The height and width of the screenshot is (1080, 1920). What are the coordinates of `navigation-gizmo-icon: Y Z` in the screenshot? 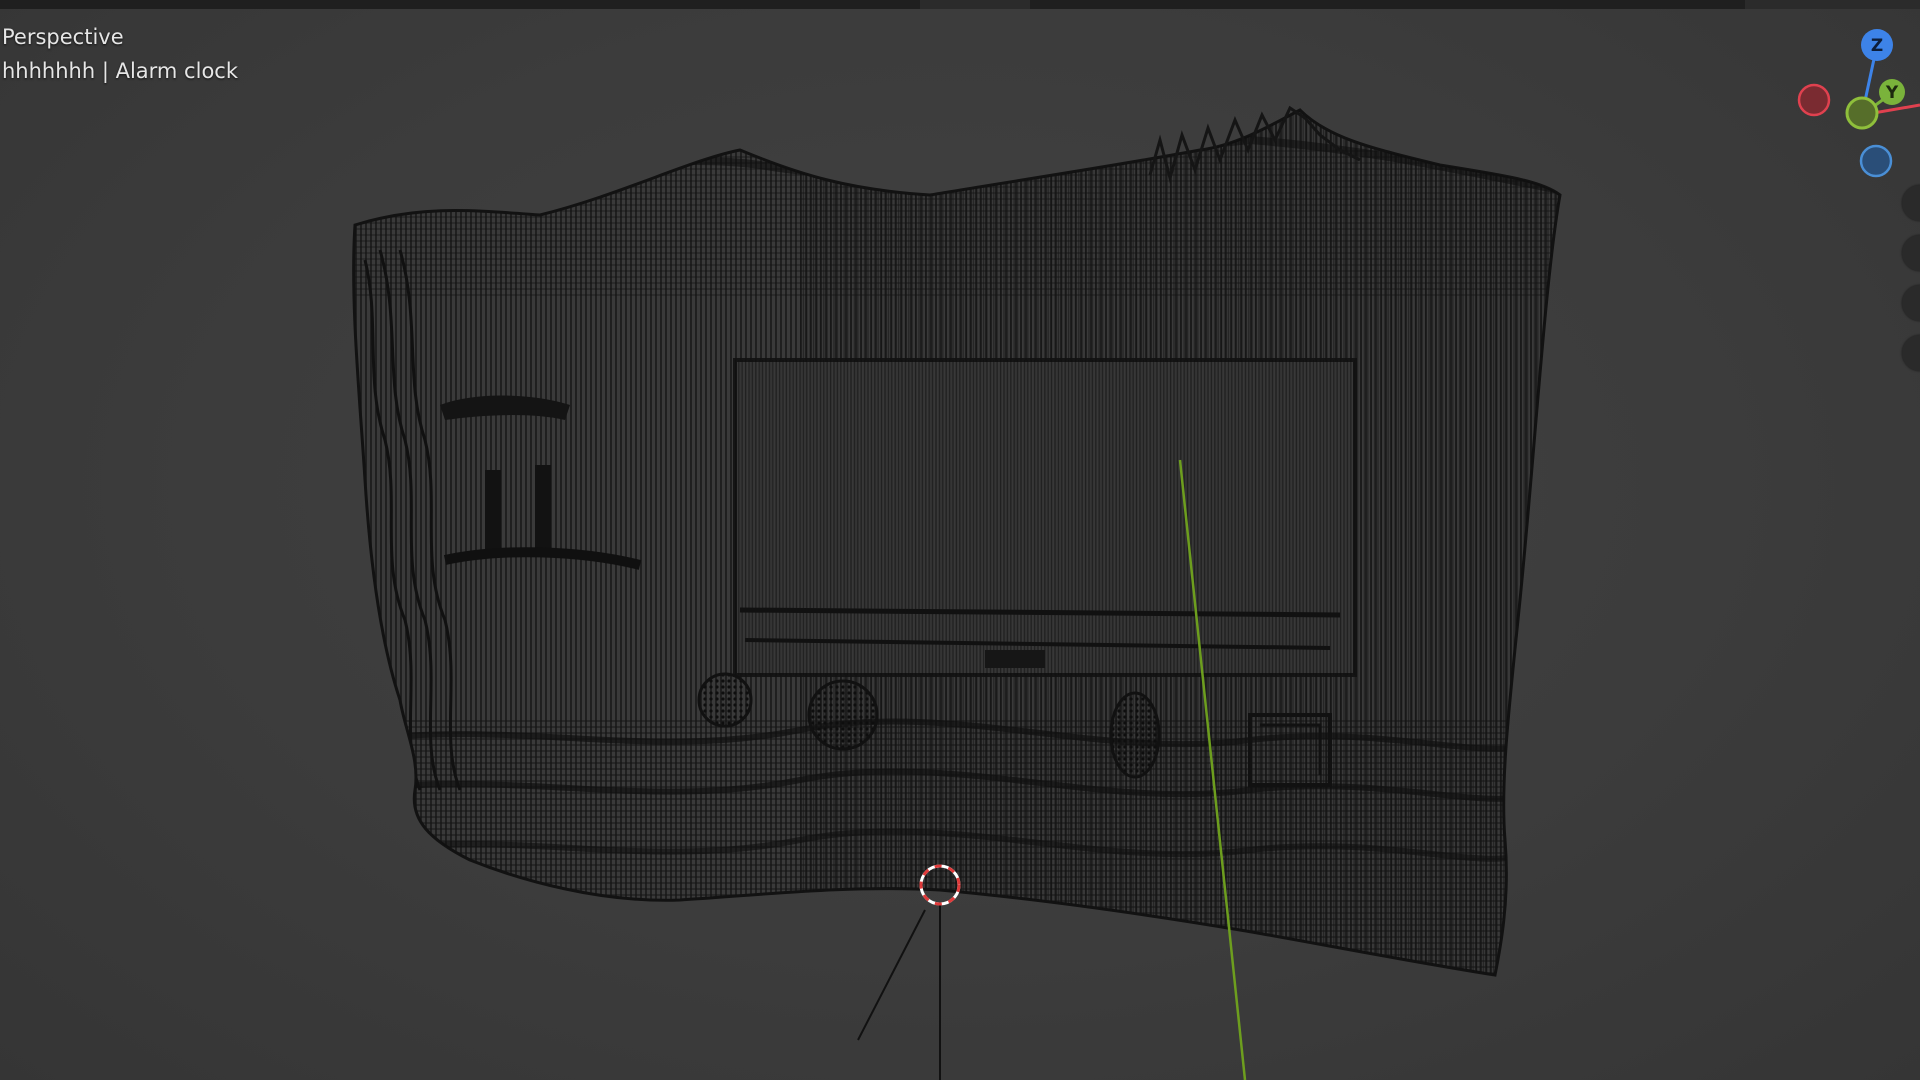 It's located at (1850, 100).